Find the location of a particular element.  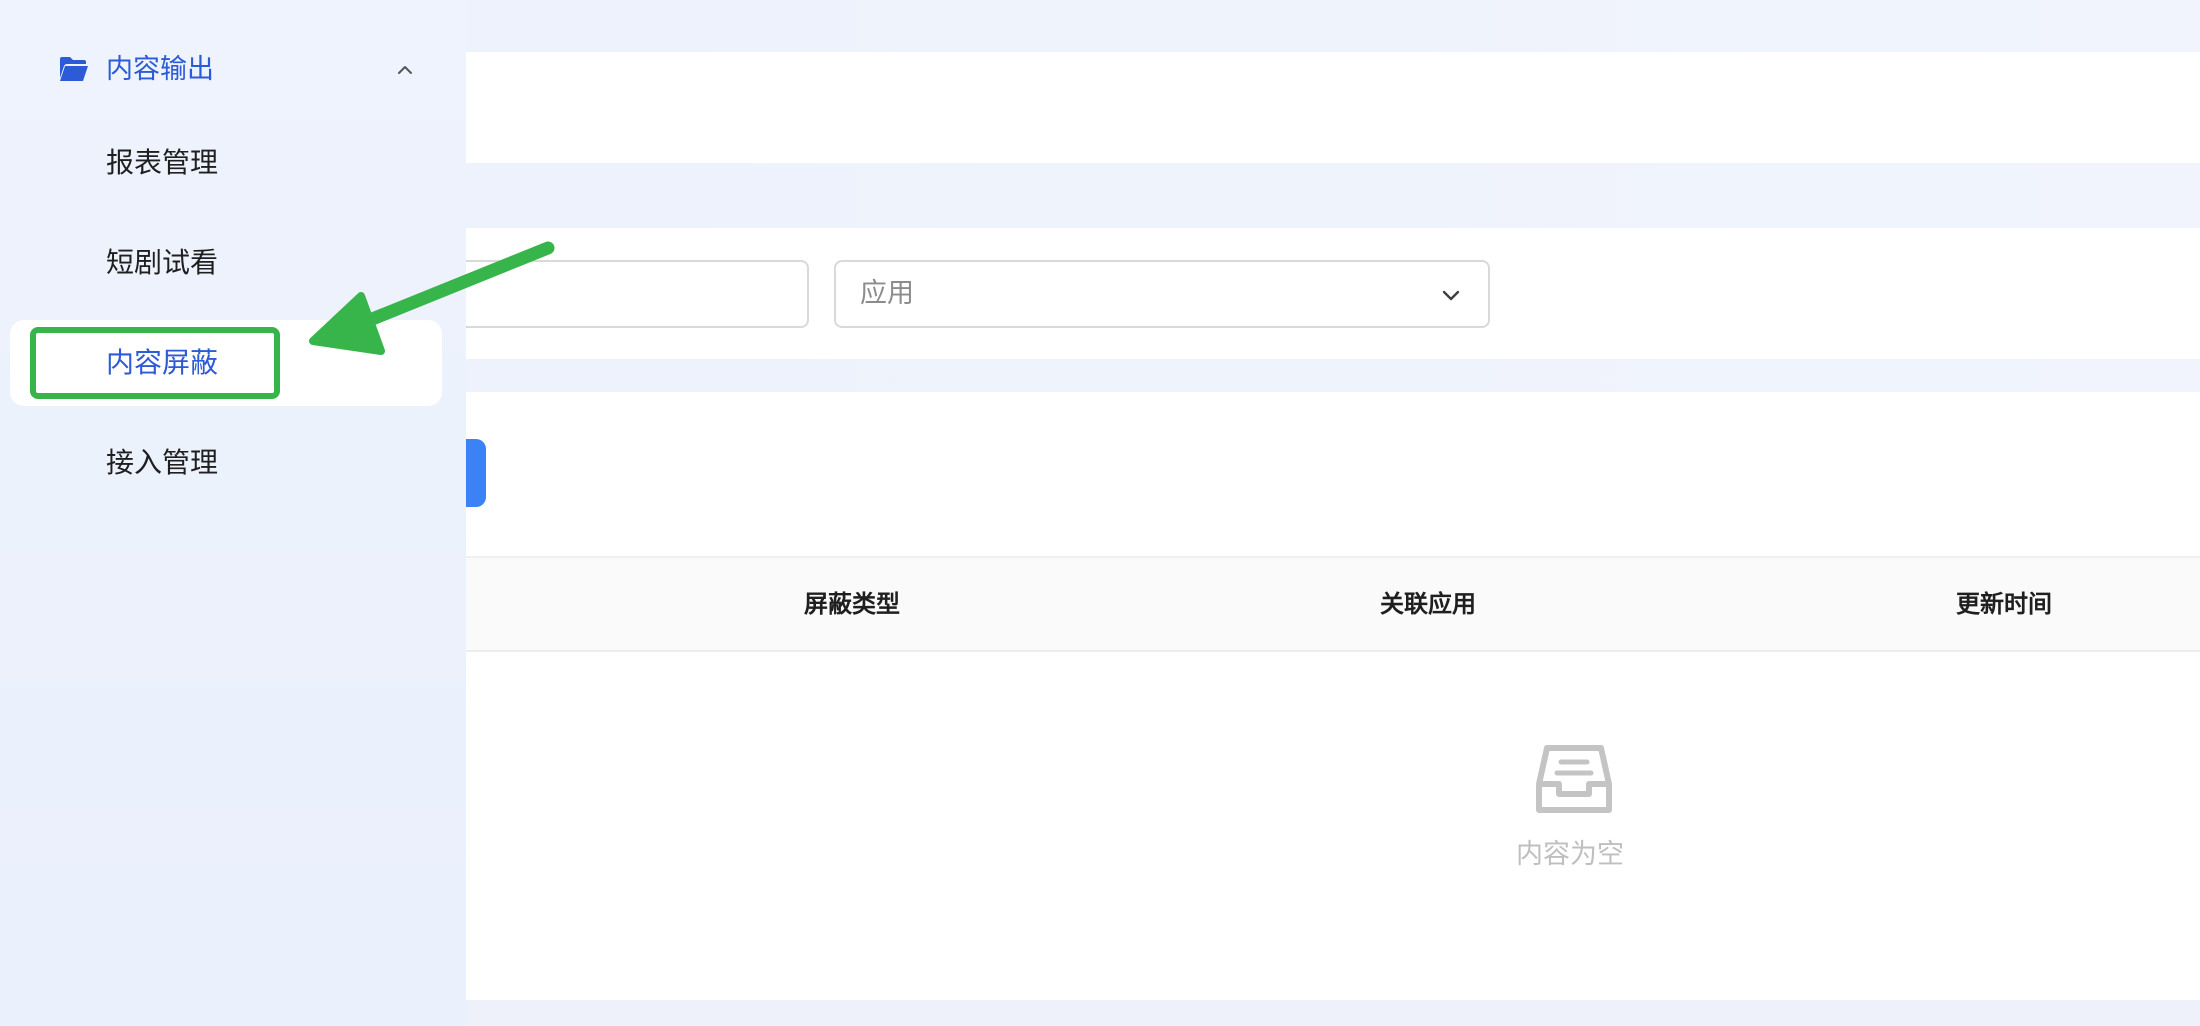

sidebar-item-report-management: 报表管理 is located at coordinates (226, 163).